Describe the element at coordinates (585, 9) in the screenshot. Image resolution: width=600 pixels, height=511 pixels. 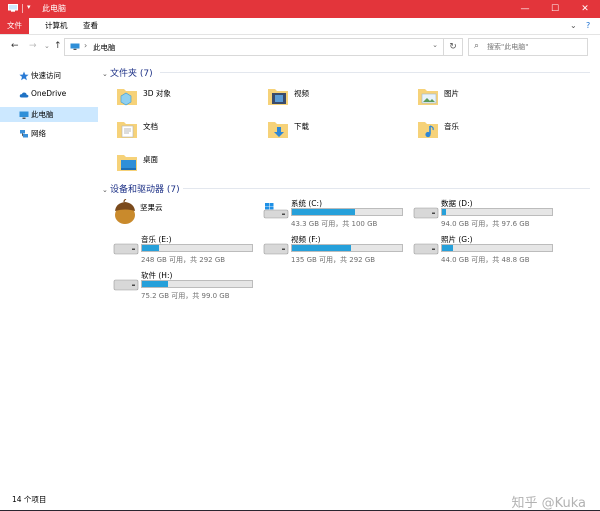
I see `close-button: ✕` at that location.